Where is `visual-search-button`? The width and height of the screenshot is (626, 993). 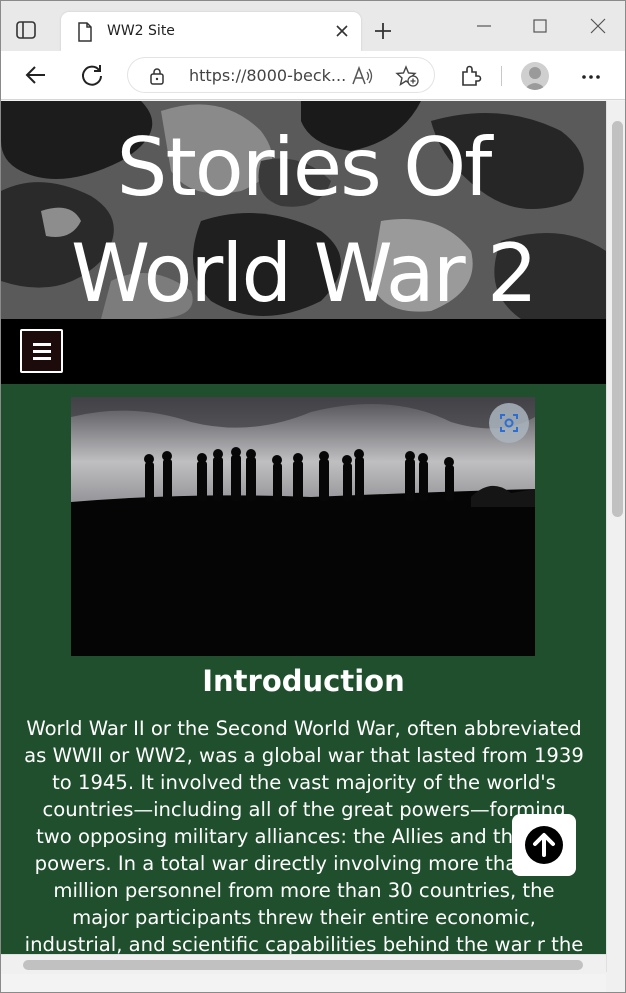 visual-search-button is located at coordinates (509, 423).